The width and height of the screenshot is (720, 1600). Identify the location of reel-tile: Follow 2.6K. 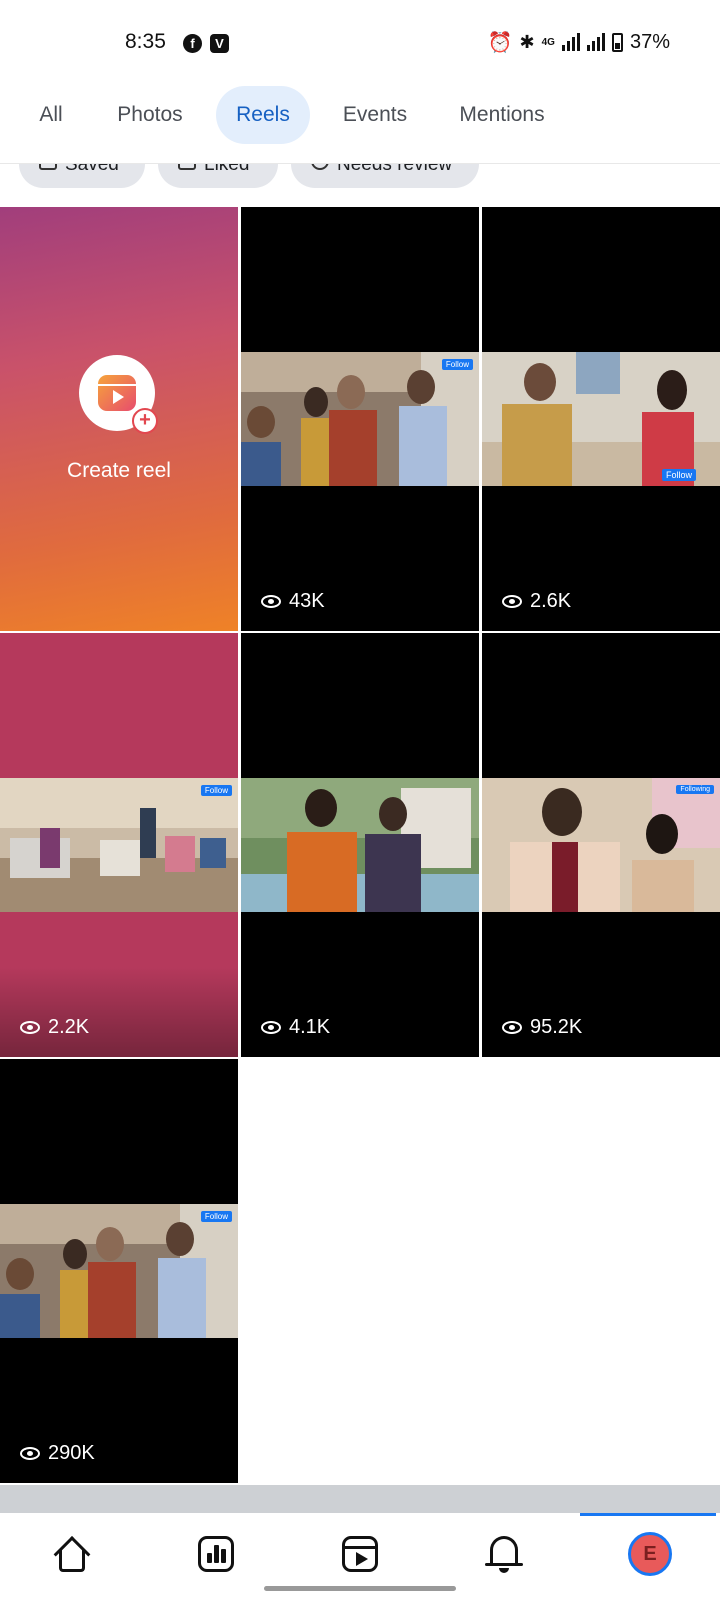
(601, 419).